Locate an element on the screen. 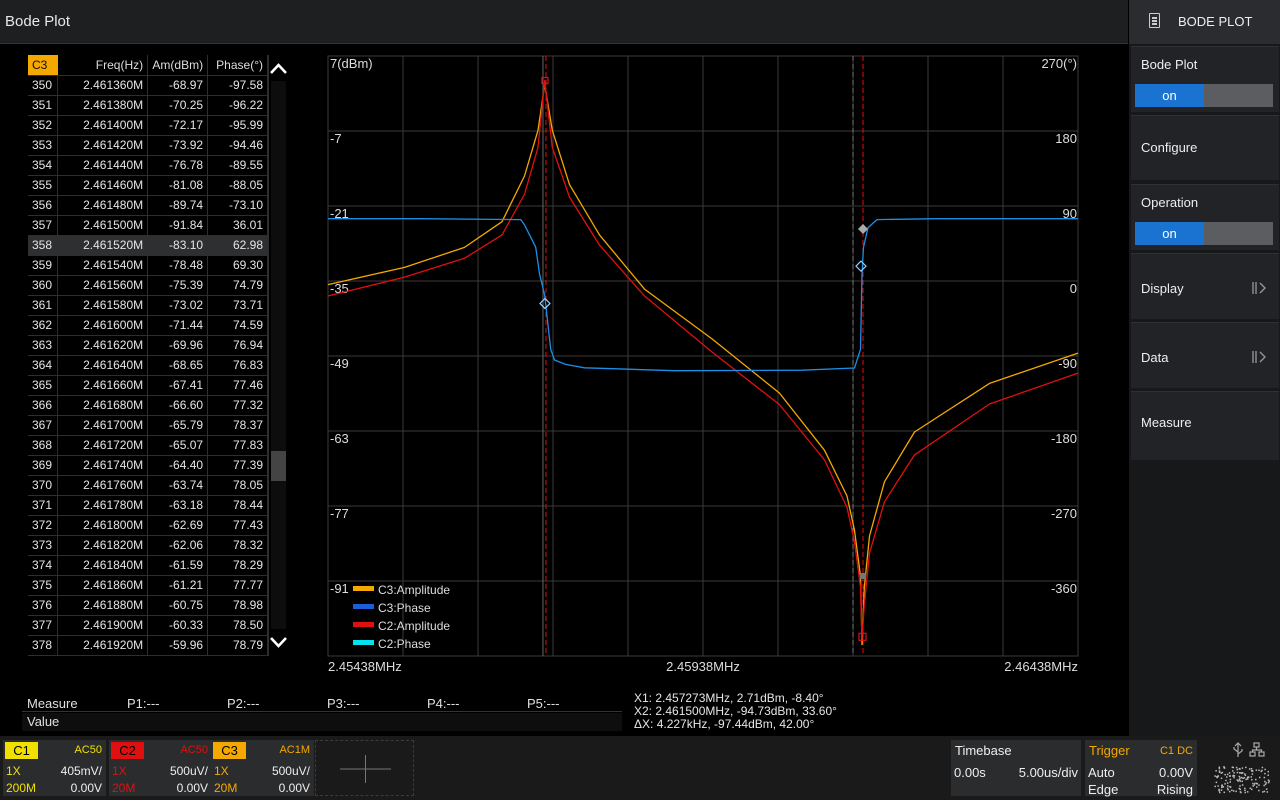 This screenshot has height=800, width=1280. system-status is located at coordinates (1238, 768).